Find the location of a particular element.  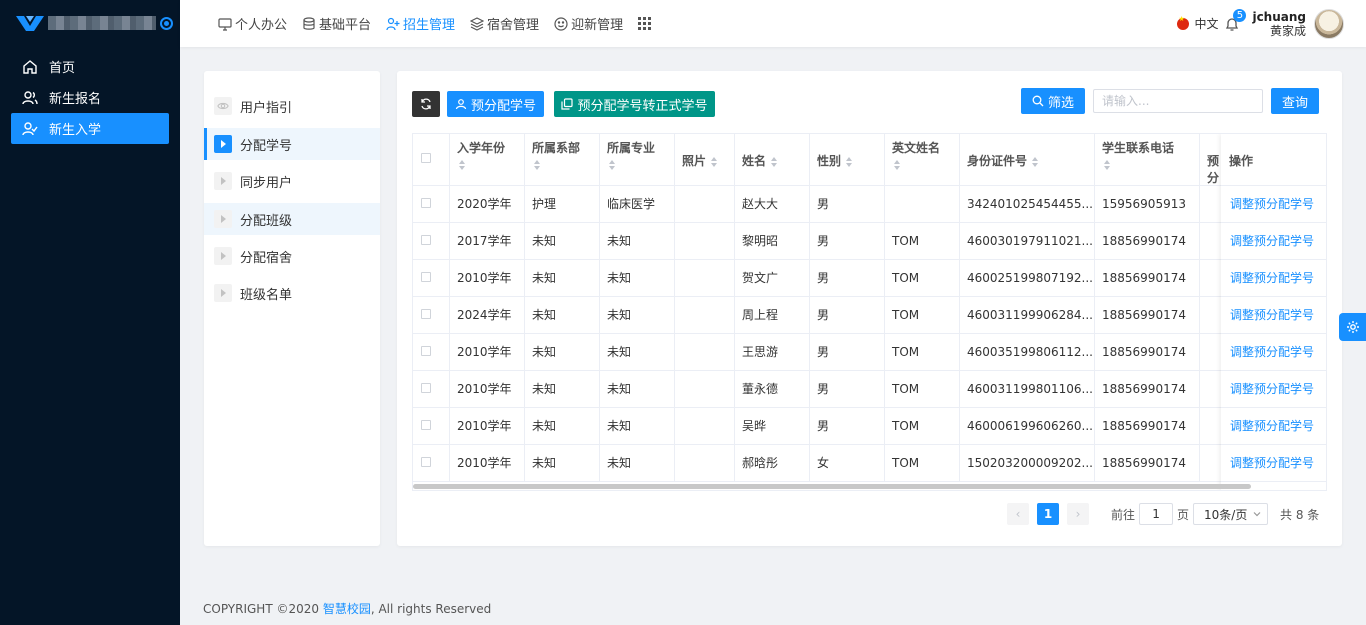

col-header-major: 所属专业 is located at coordinates (637, 160).